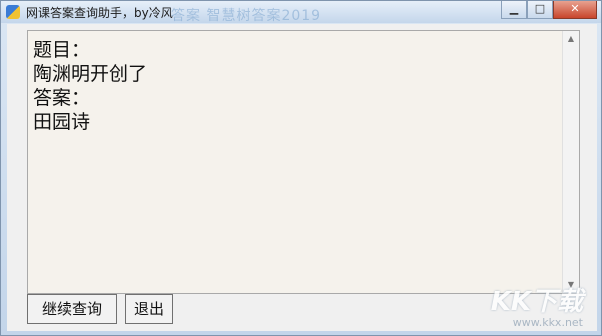 Image resolution: width=602 pixels, height=336 pixels. I want to click on maximize-button: □, so click(540, 10).